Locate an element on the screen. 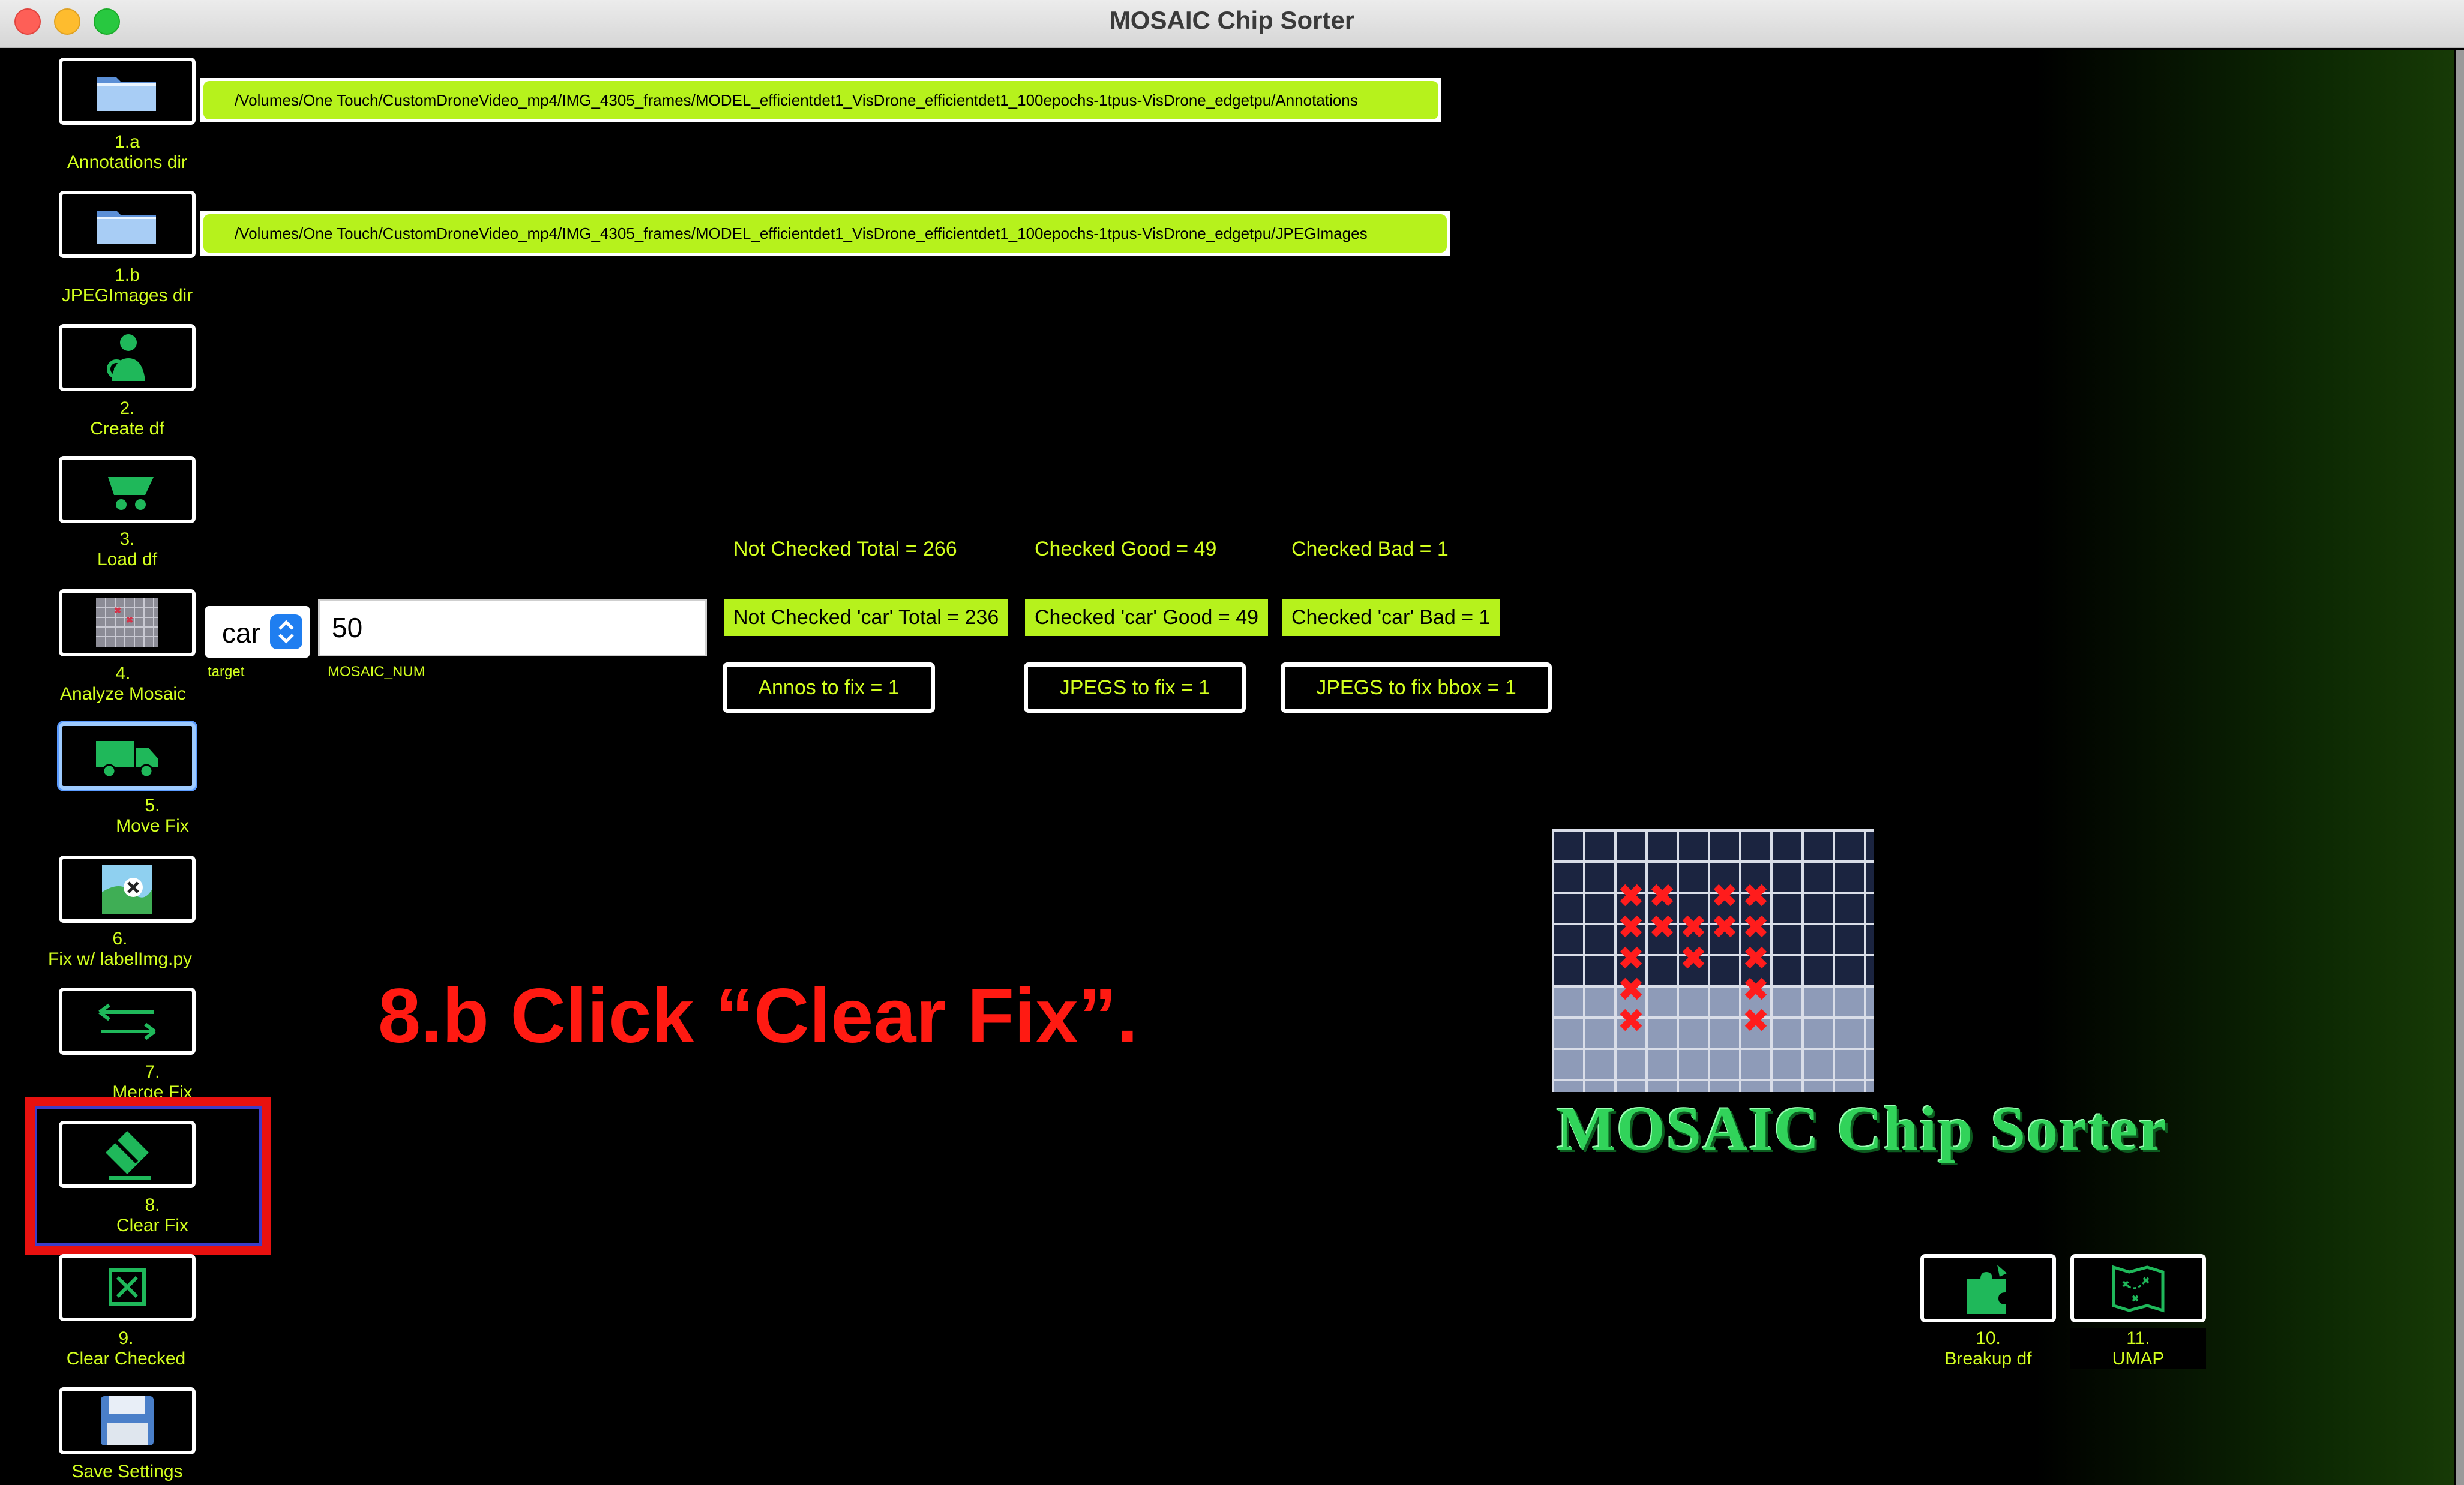 The image size is (2464, 1485). mosaic-thumbnail-icon is located at coordinates (127, 622).